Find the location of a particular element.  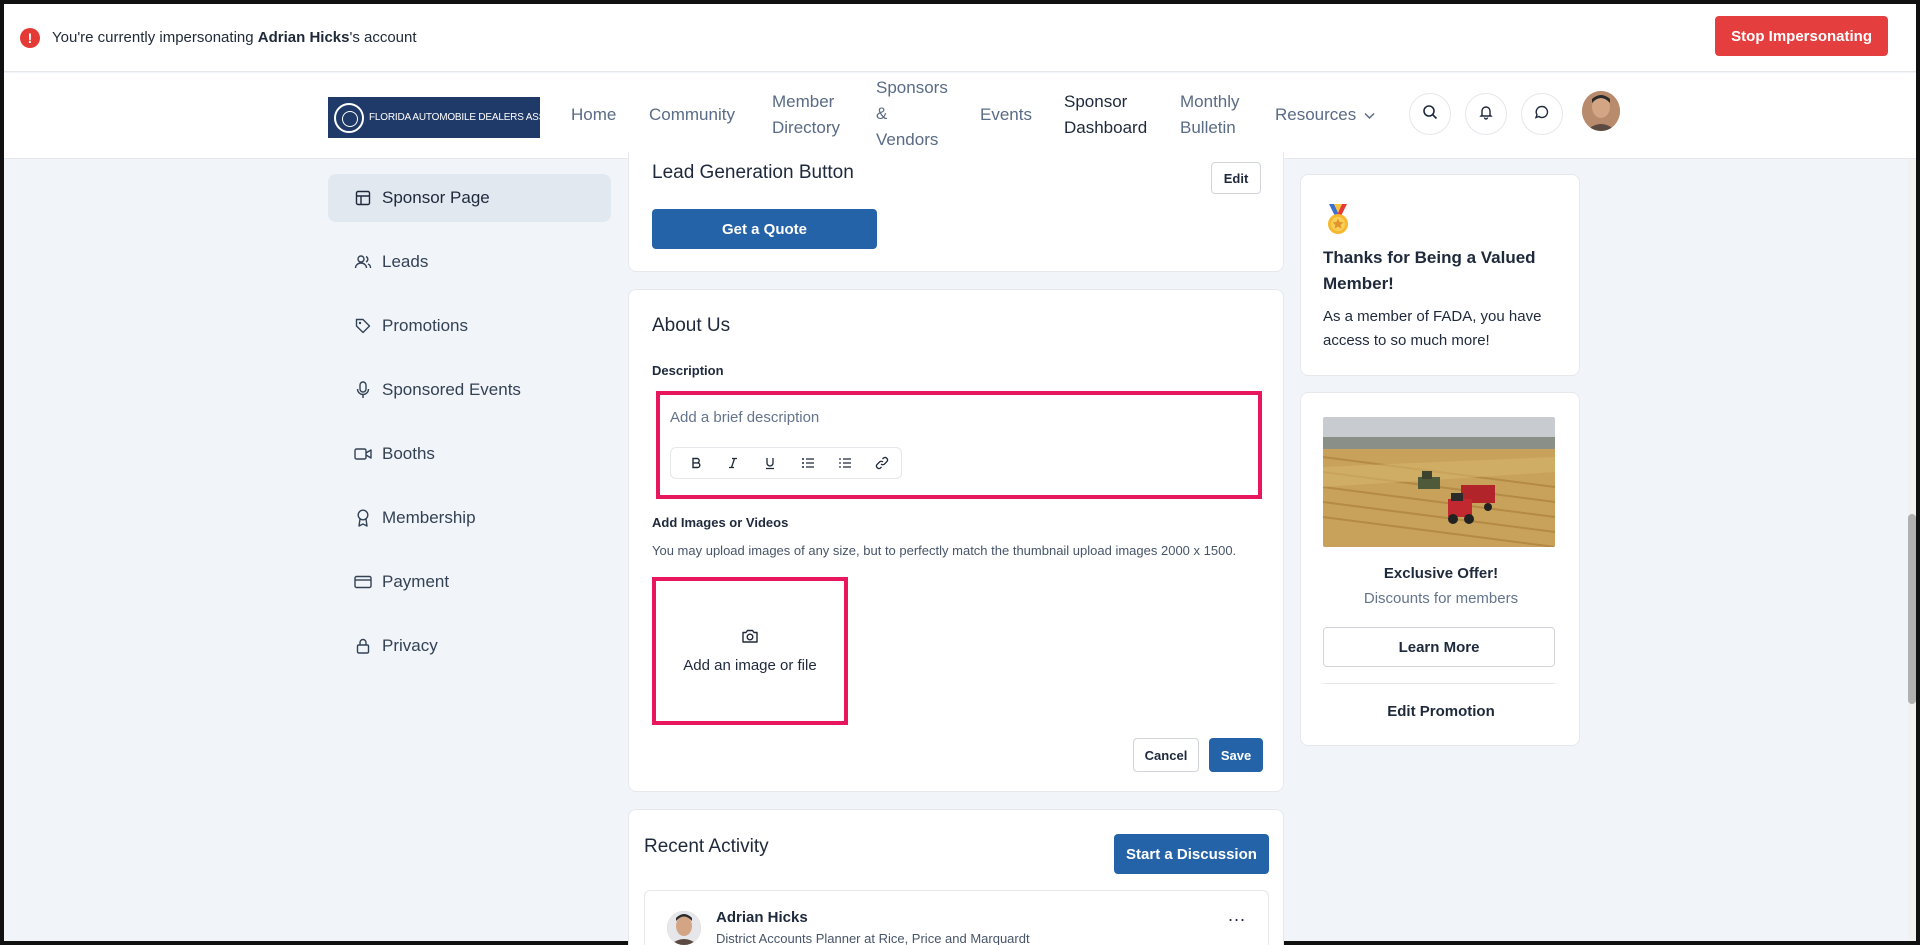

sidebar-item-booths: Booths is located at coordinates (469, 454).